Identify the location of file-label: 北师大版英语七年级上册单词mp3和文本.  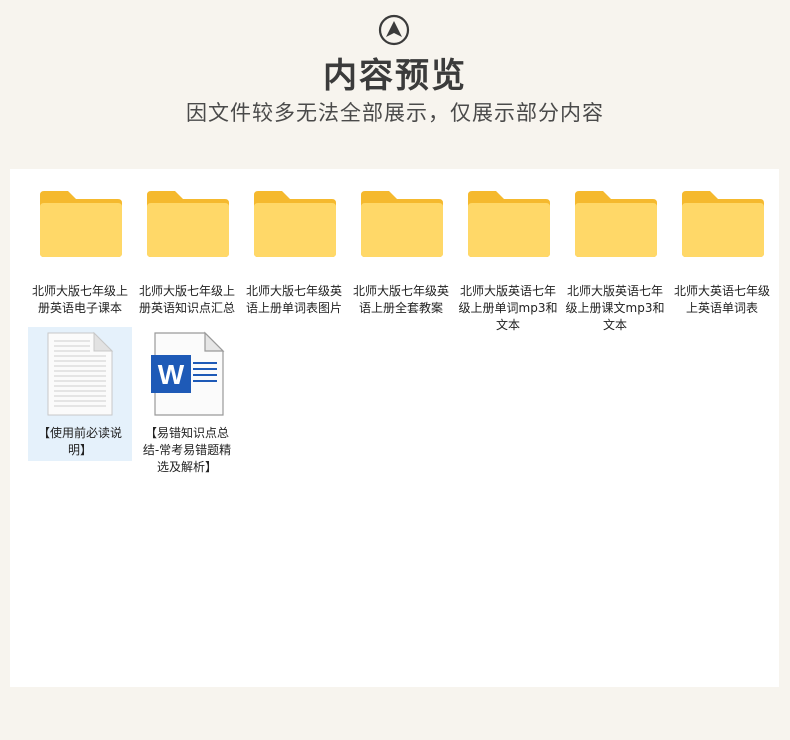
(508, 308).